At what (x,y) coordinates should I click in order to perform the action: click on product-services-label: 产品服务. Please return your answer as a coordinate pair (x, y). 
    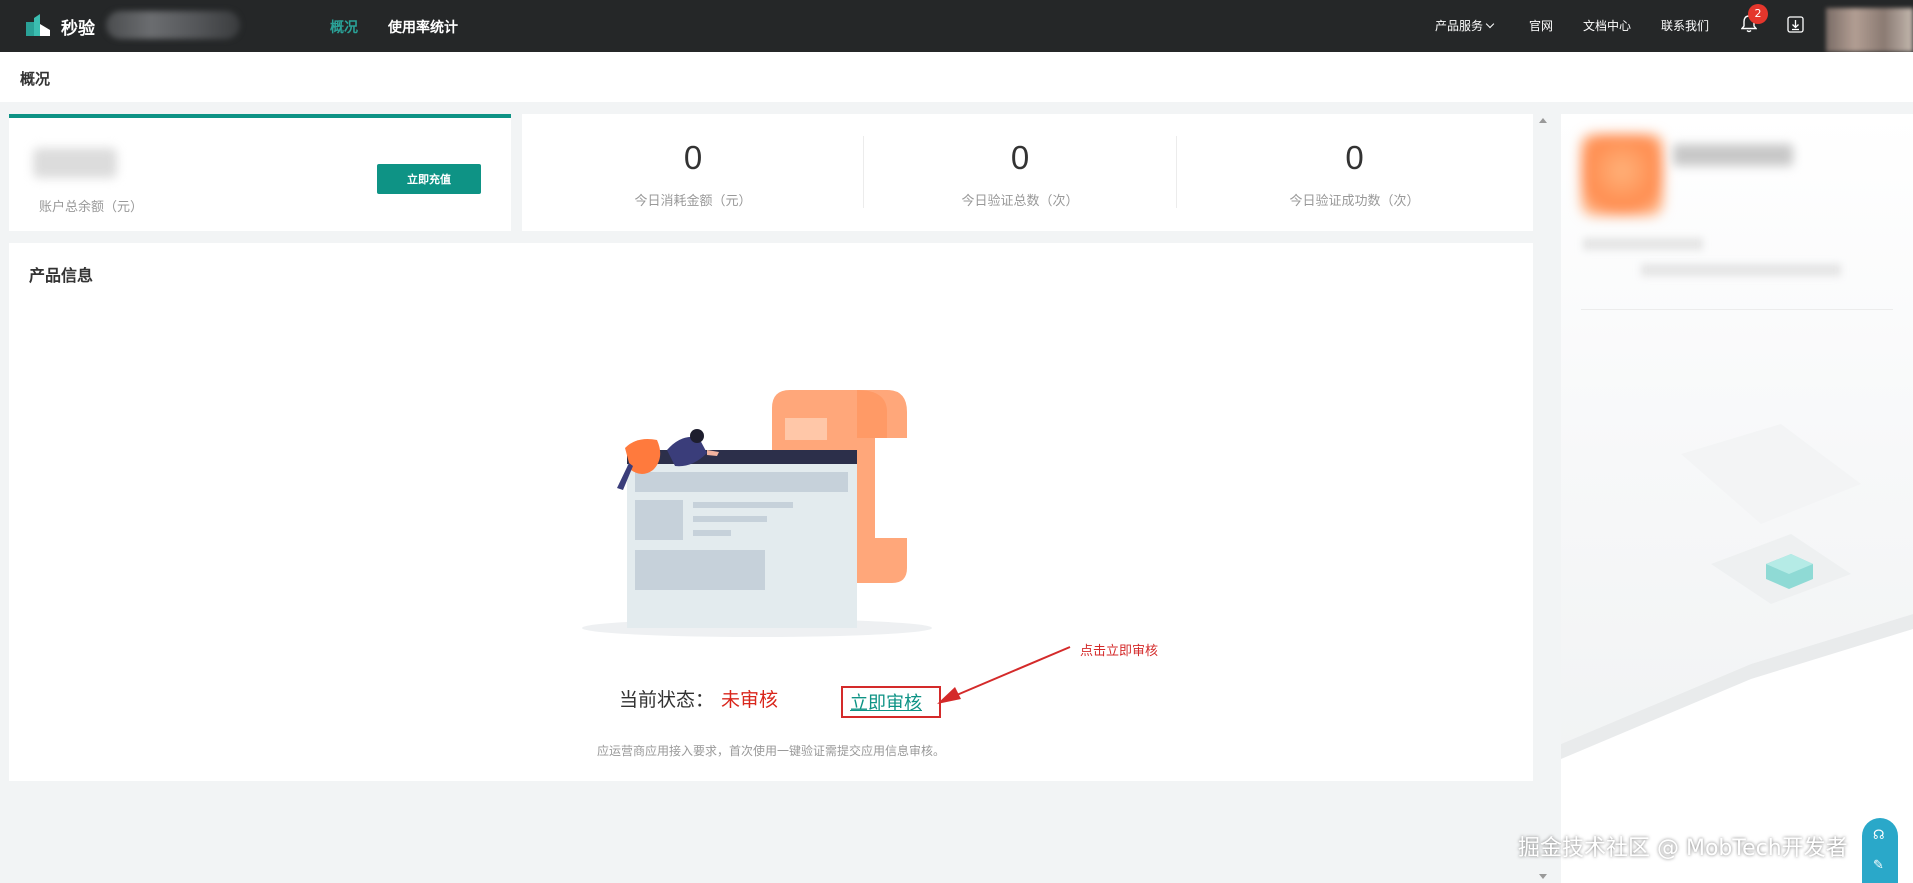
    Looking at the image, I should click on (1459, 26).